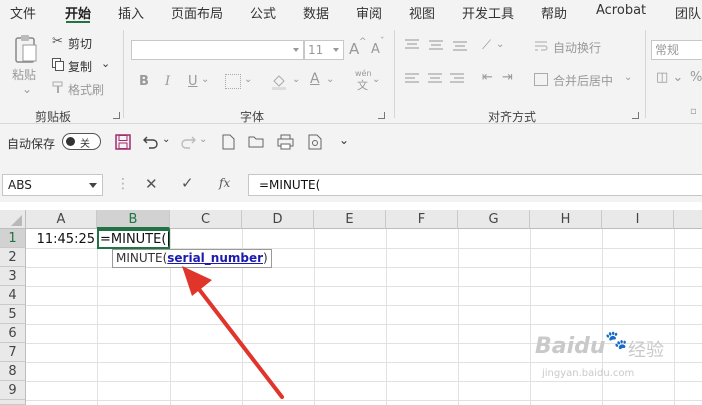 The height and width of the screenshot is (405, 702). I want to click on row-header-2: 2, so click(13, 257).